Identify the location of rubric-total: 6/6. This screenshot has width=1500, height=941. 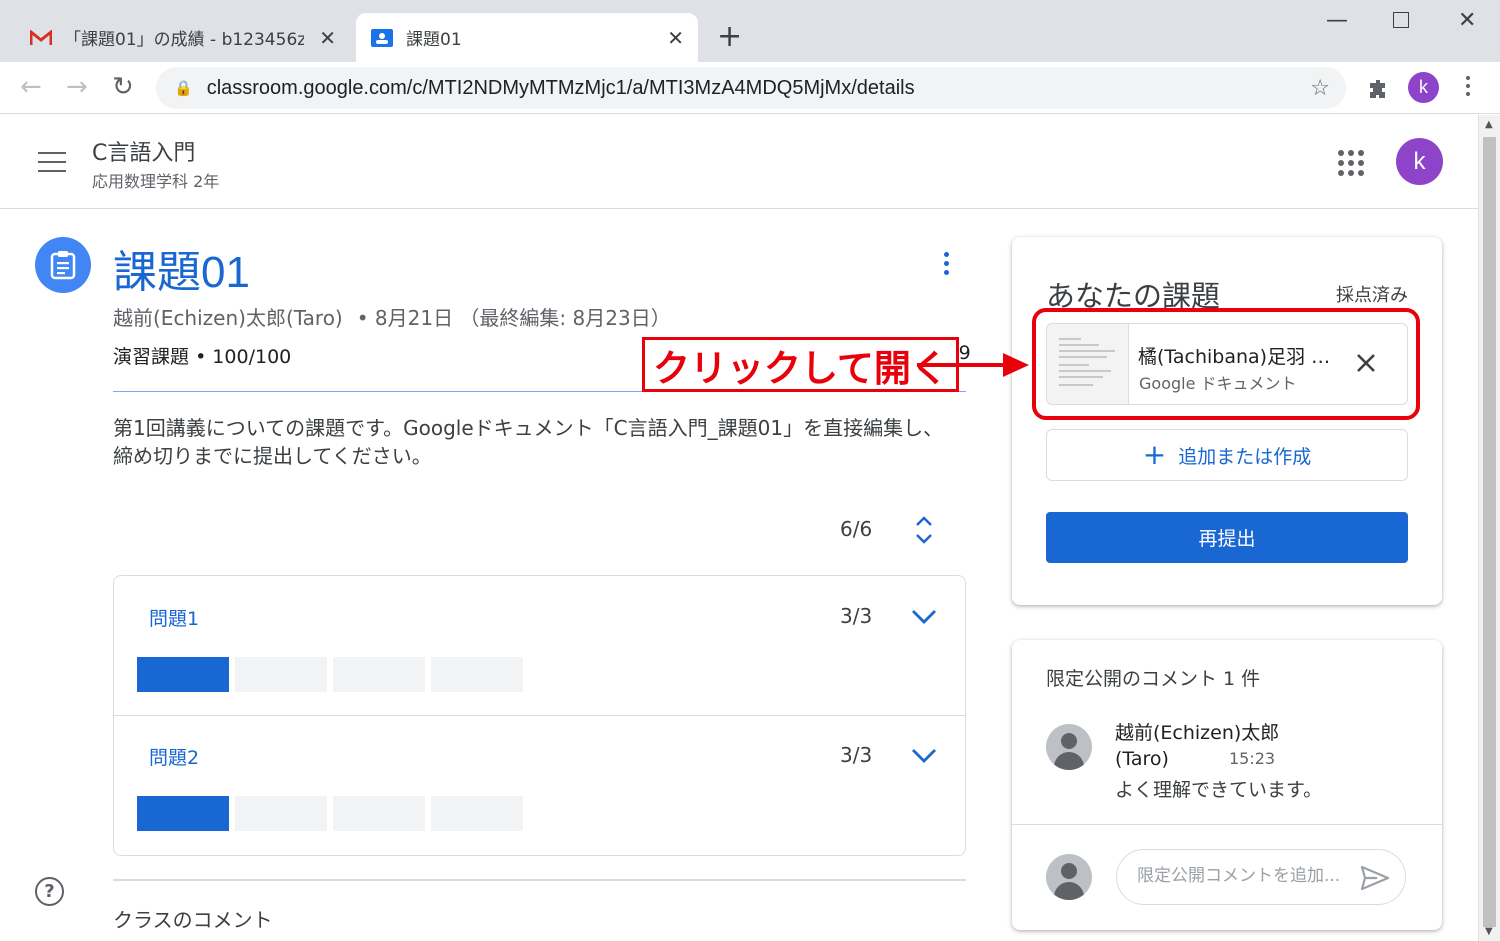
(856, 529).